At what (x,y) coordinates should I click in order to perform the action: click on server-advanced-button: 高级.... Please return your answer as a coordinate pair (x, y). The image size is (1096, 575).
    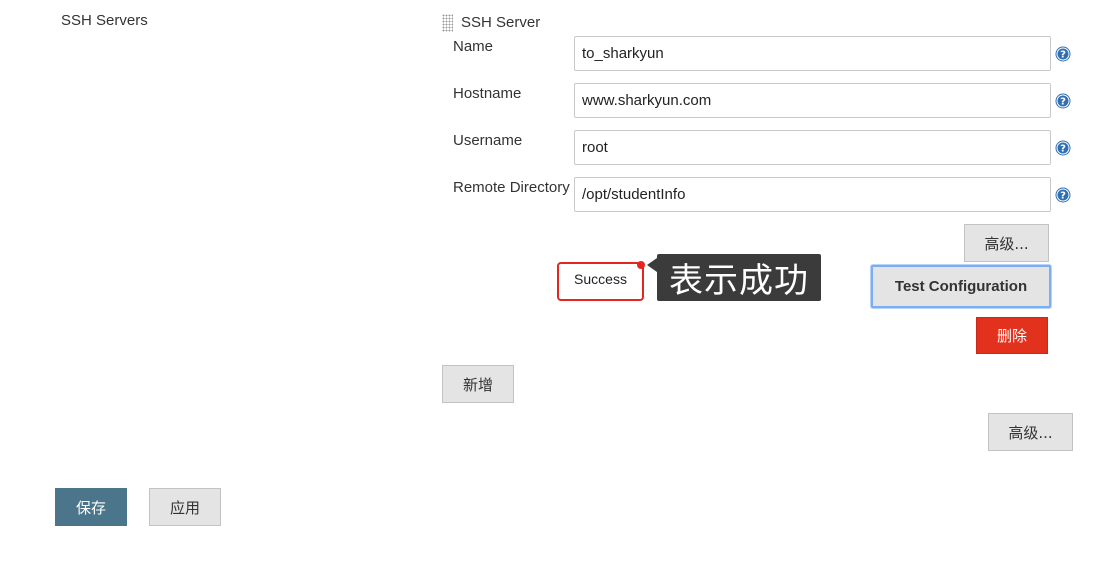
    Looking at the image, I should click on (1006, 243).